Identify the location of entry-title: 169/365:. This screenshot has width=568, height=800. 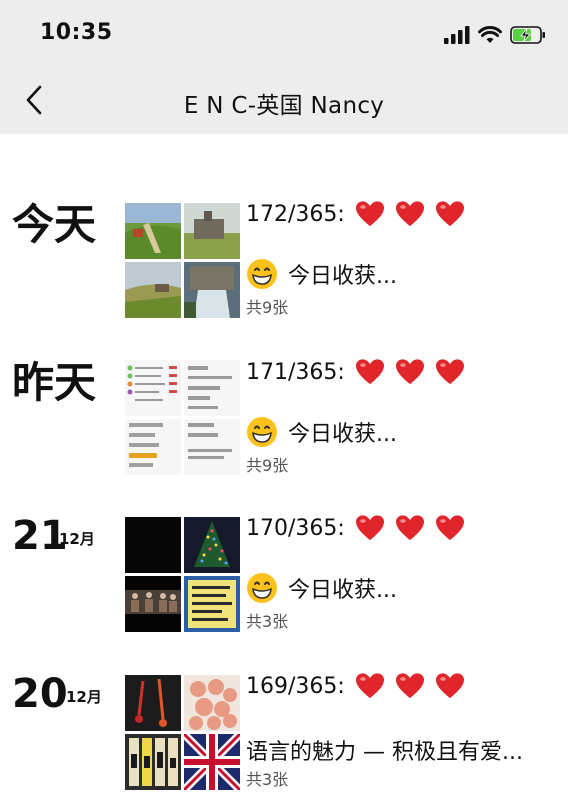
(355, 686).